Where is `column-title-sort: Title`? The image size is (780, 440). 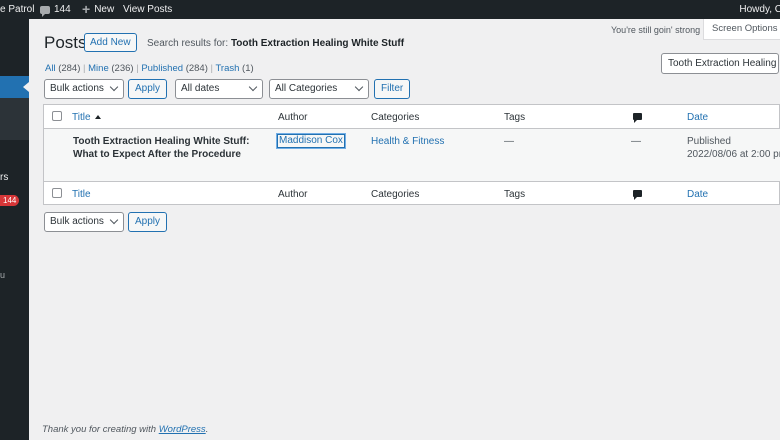
column-title-sort: Title is located at coordinates (86, 117).